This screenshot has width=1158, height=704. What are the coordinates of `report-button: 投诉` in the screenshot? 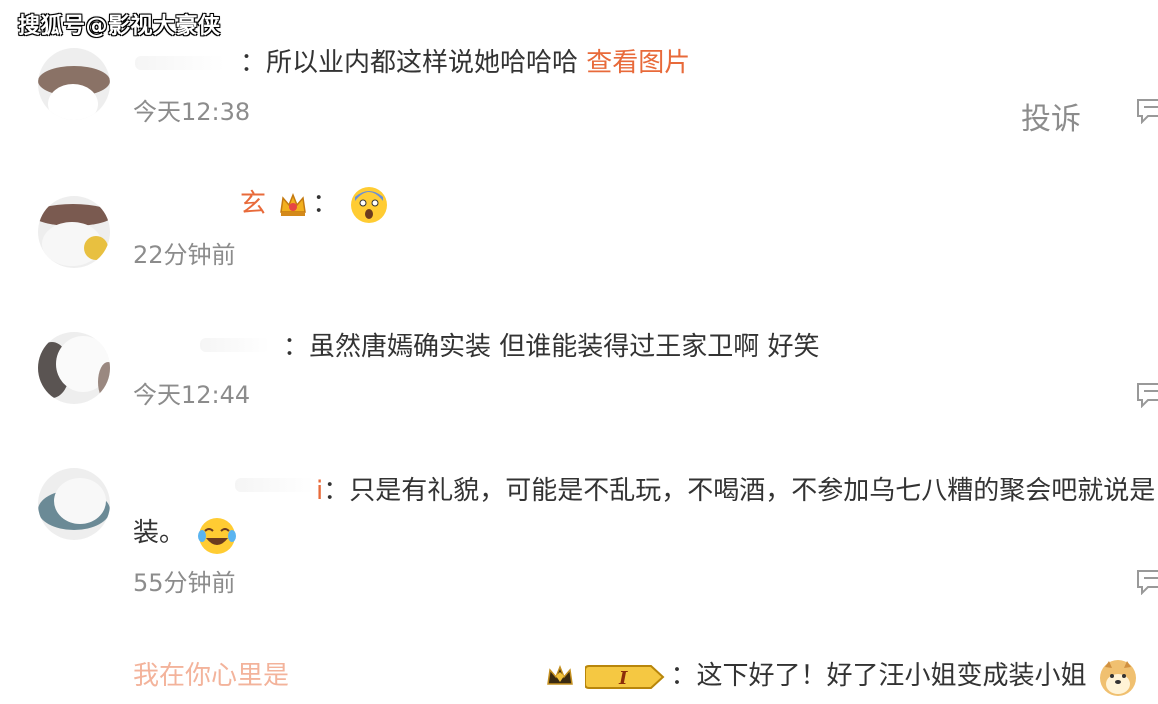 It's located at (1051, 116).